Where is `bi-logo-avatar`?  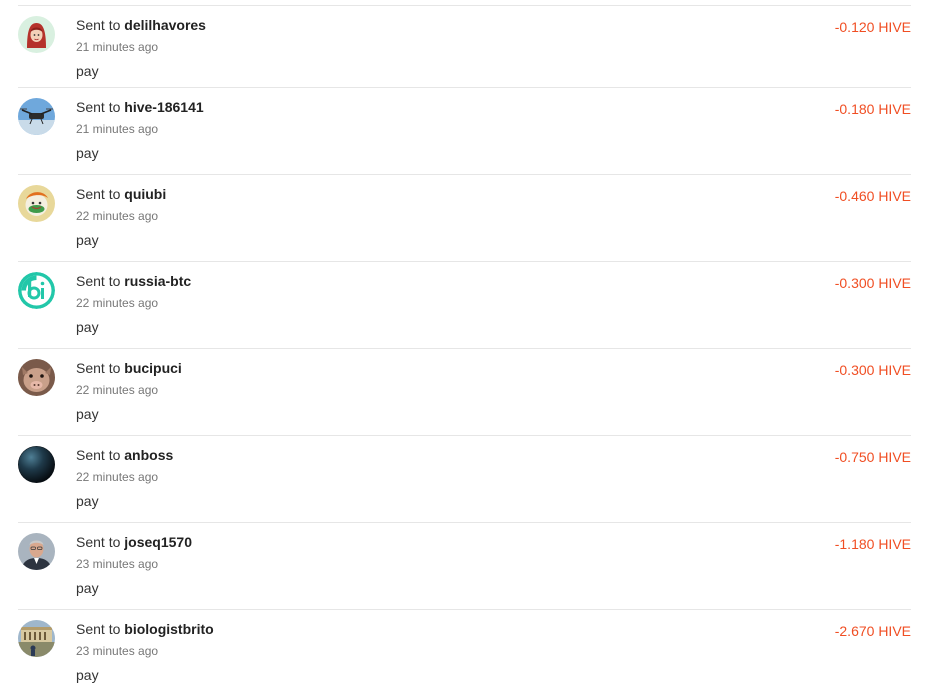 bi-logo-avatar is located at coordinates (36, 290).